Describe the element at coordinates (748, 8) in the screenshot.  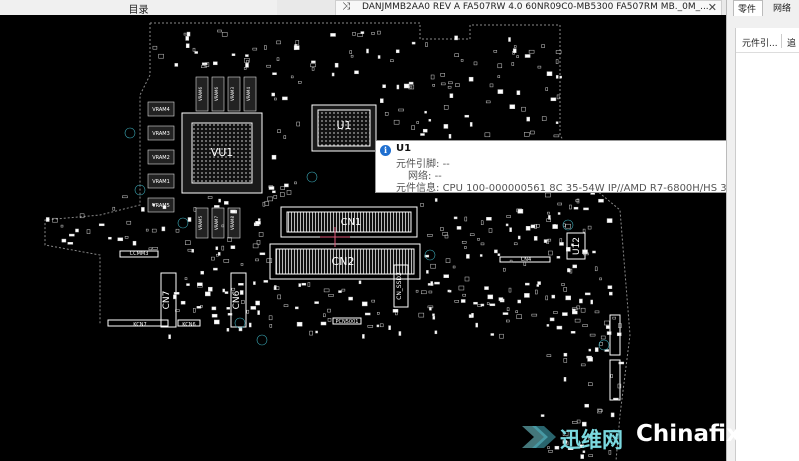
I see `tab-parts: 零件` at that location.